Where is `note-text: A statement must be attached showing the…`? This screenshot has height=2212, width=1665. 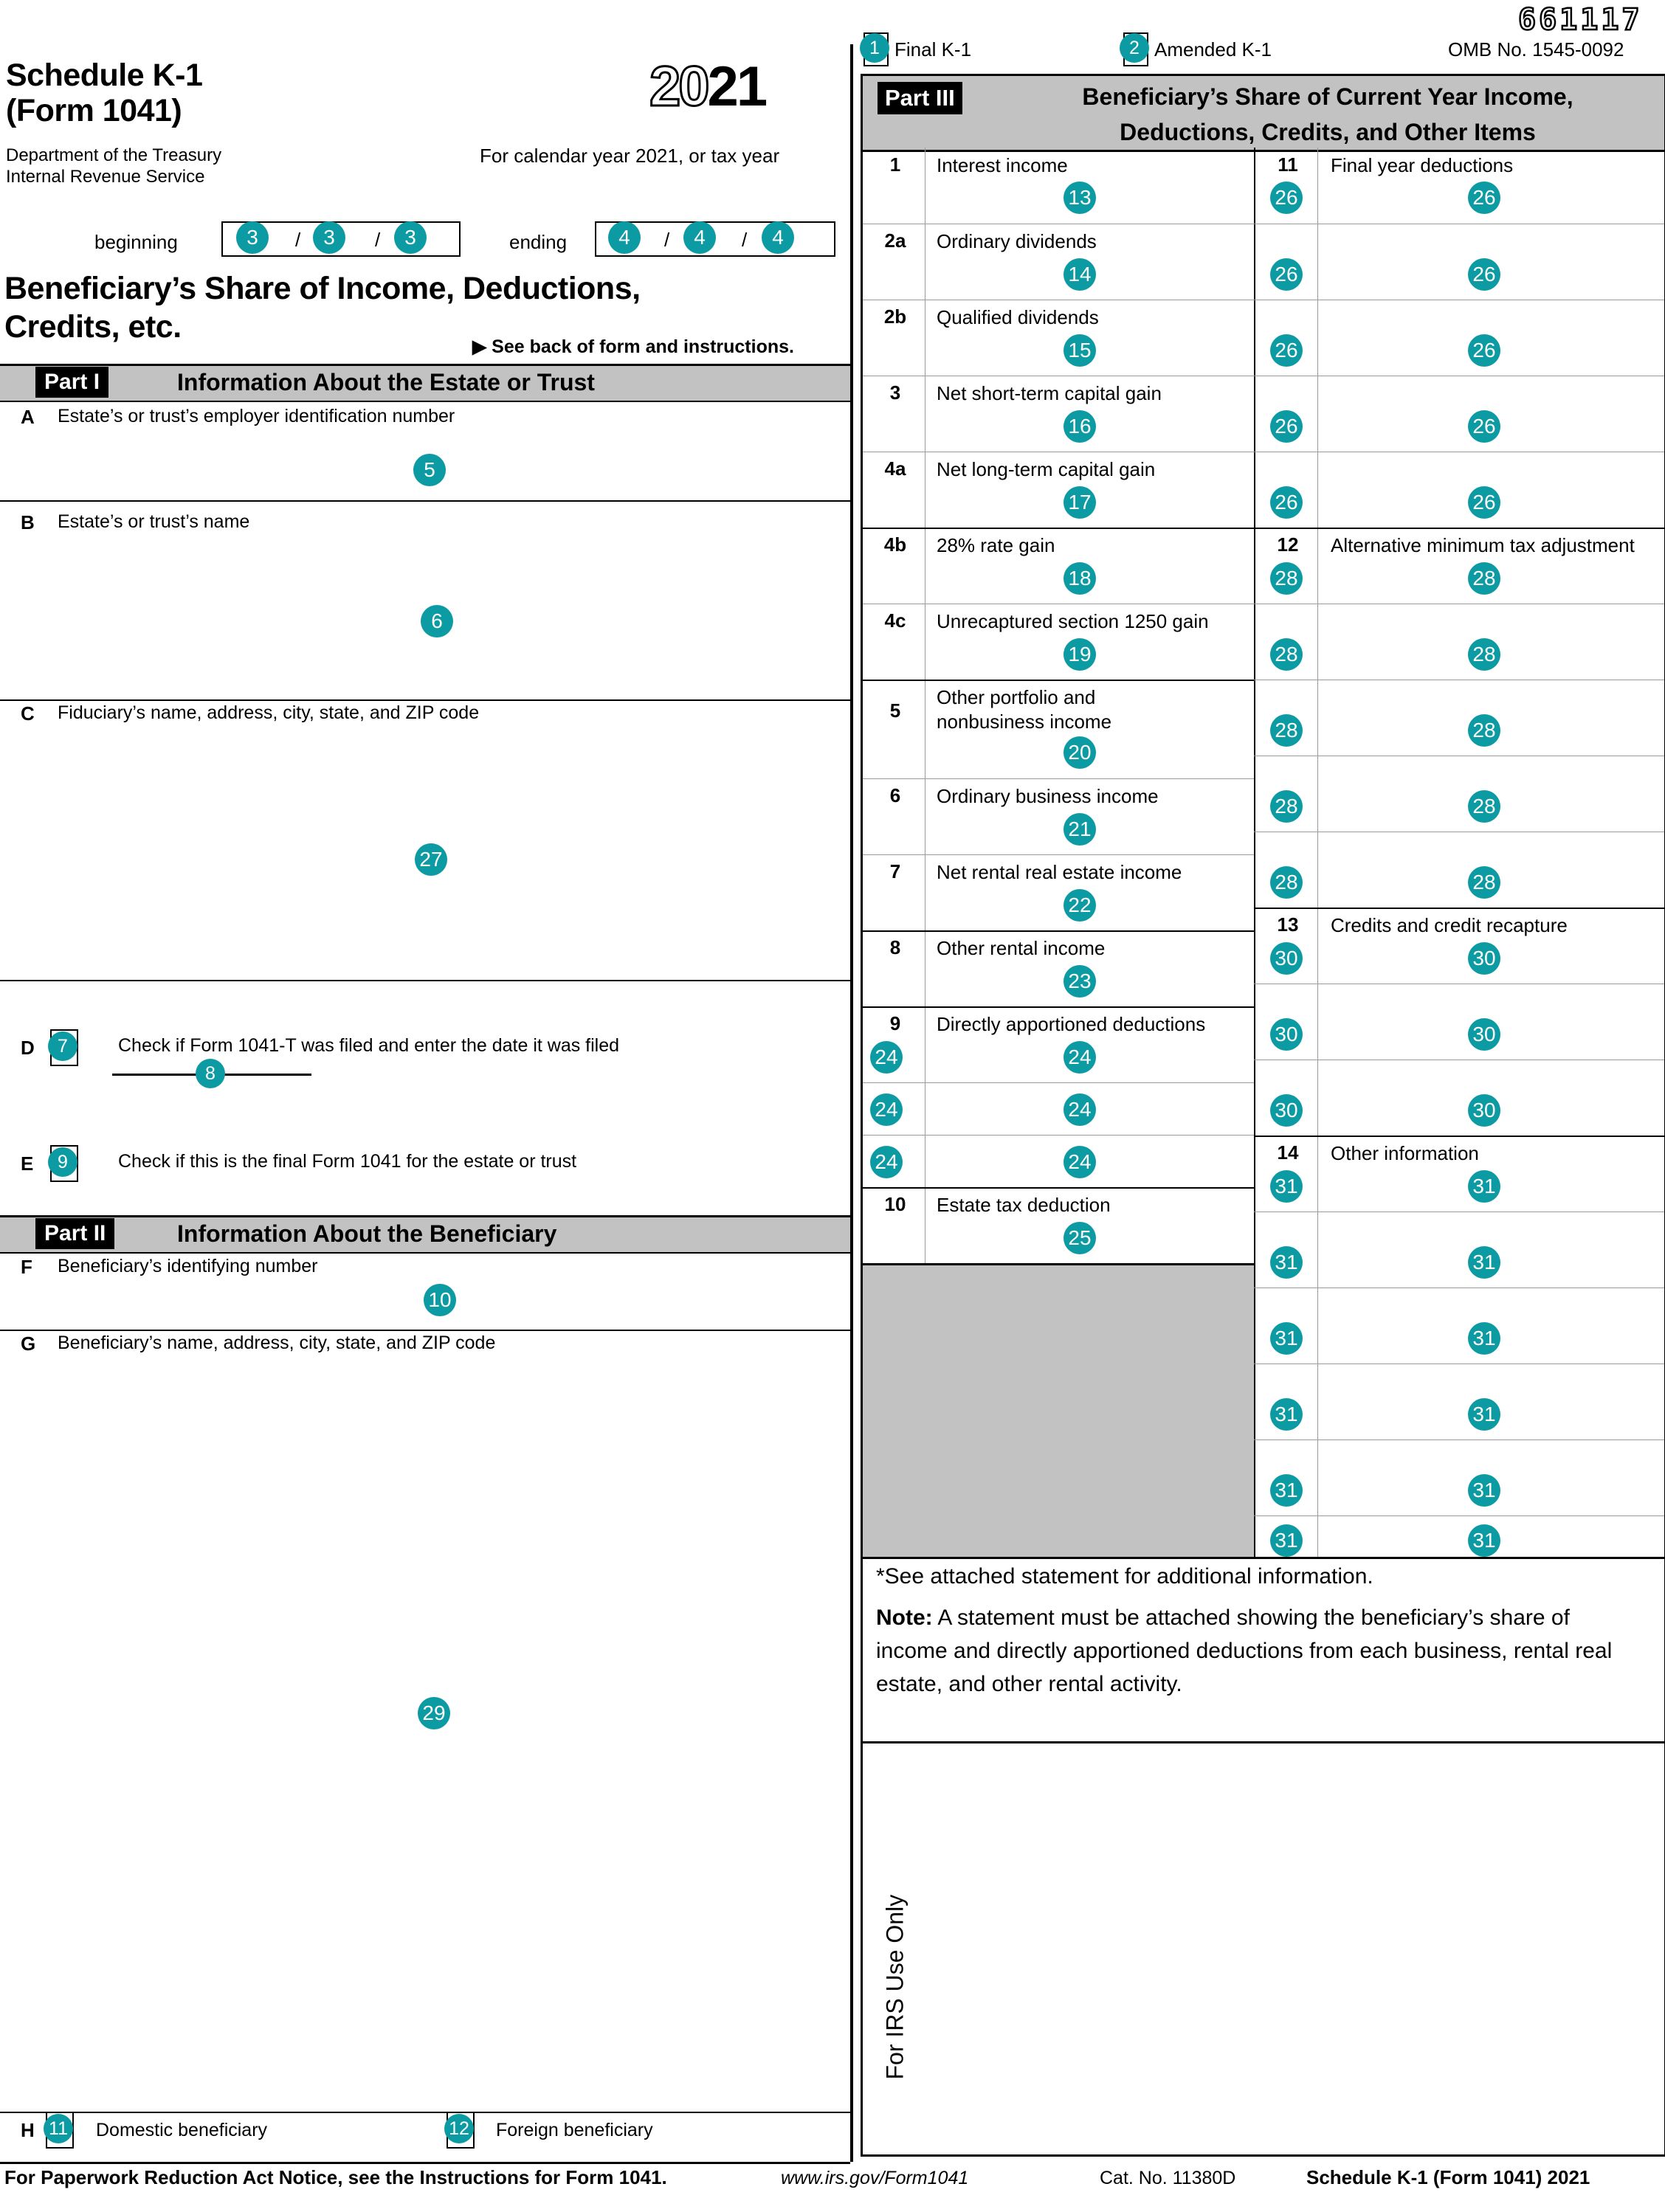
note-text: A statement must be attached showing the… is located at coordinates (1244, 1651).